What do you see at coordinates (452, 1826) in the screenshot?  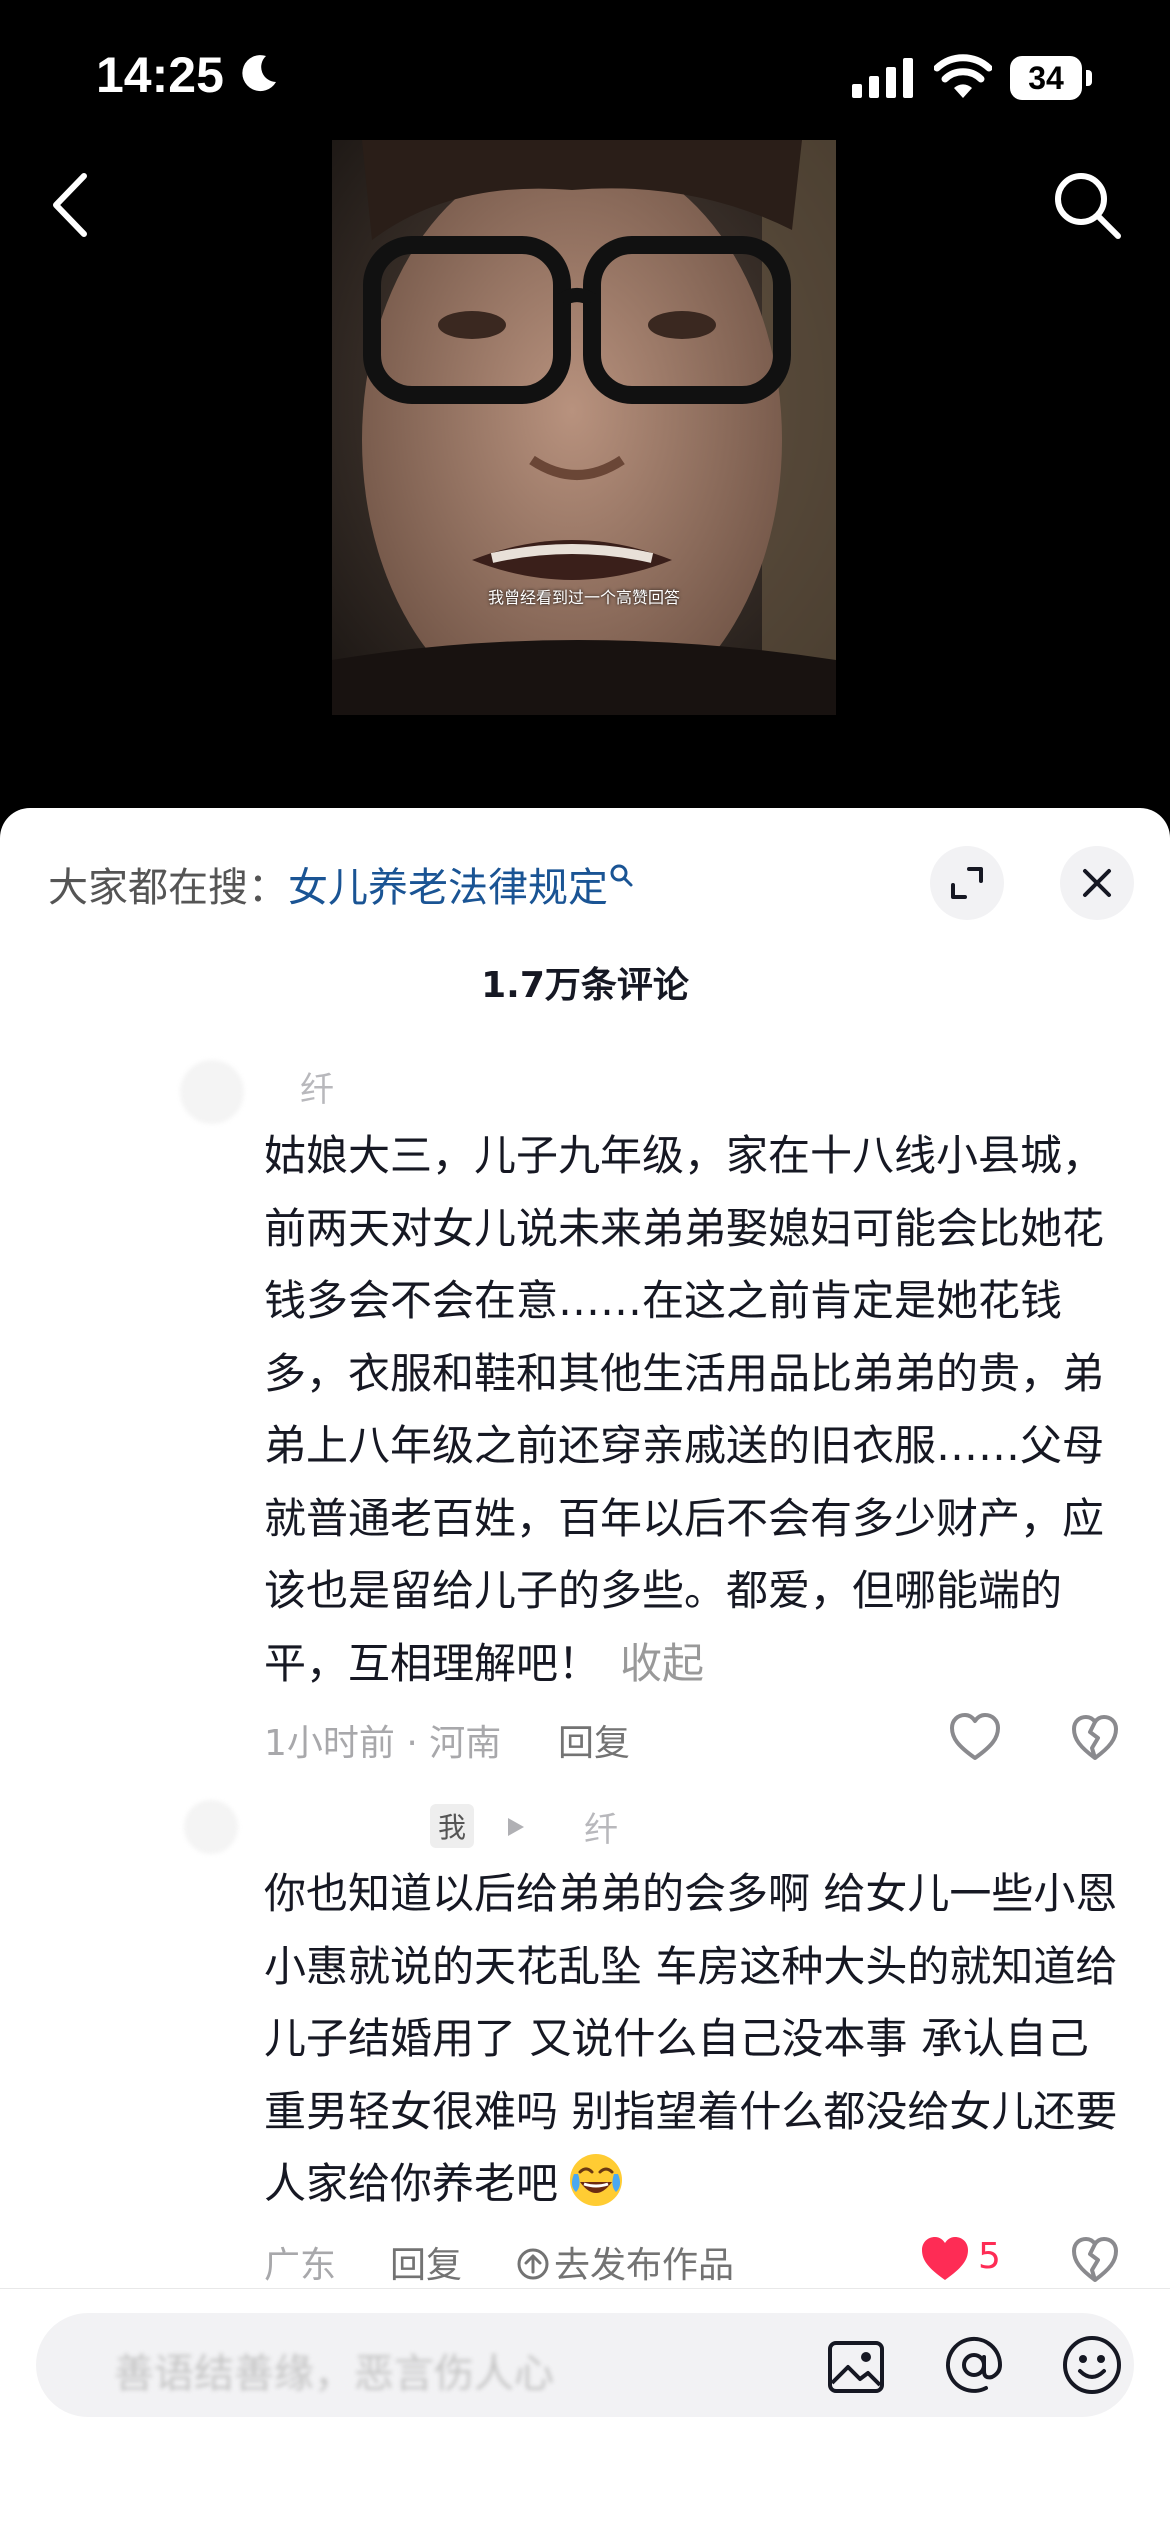 I see `me-tag: 我` at bounding box center [452, 1826].